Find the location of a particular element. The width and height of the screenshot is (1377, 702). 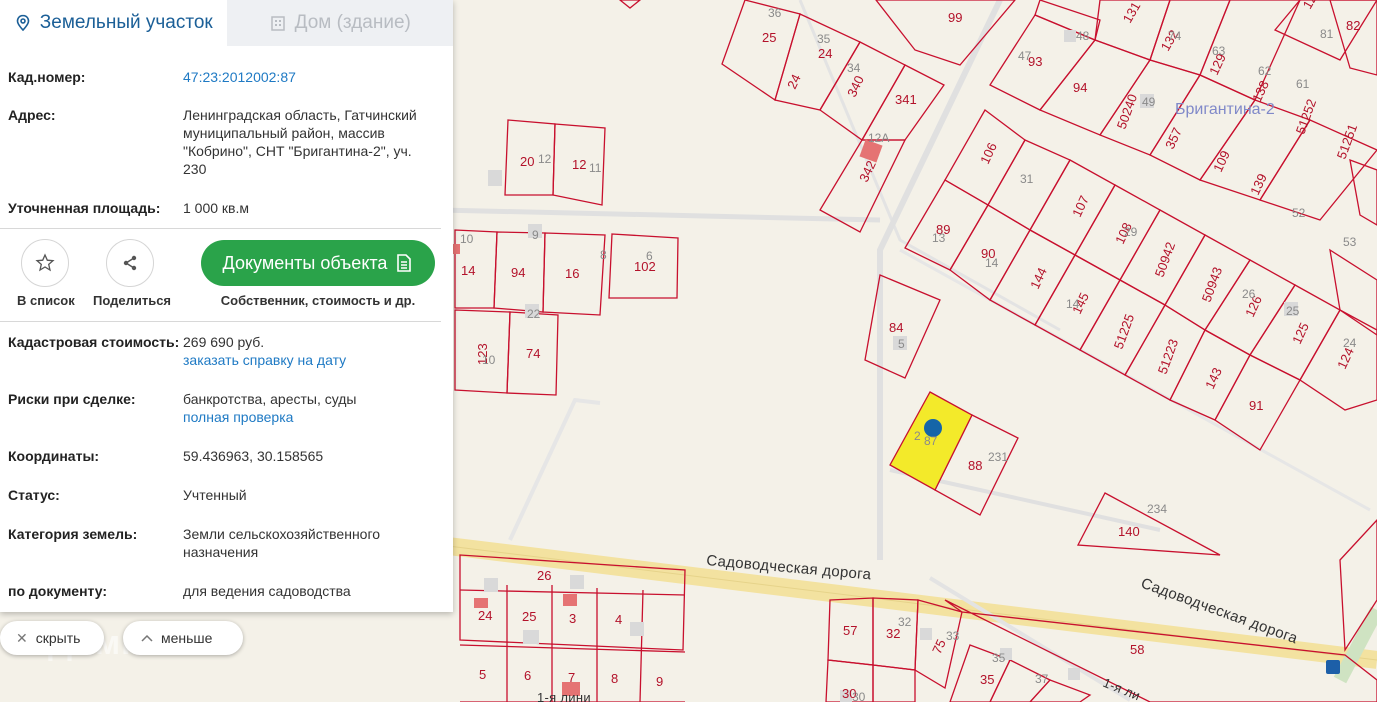

coords-value: 59.436963, 30.158565 is located at coordinates (253, 456).